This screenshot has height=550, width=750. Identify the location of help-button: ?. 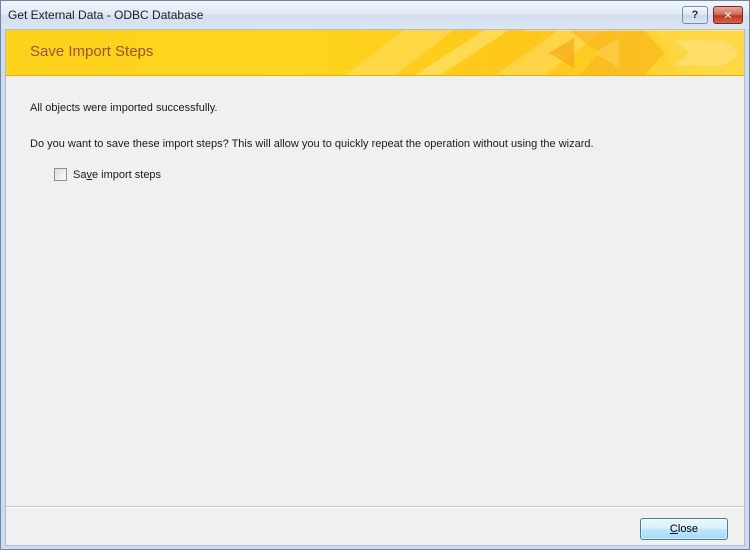
(695, 15).